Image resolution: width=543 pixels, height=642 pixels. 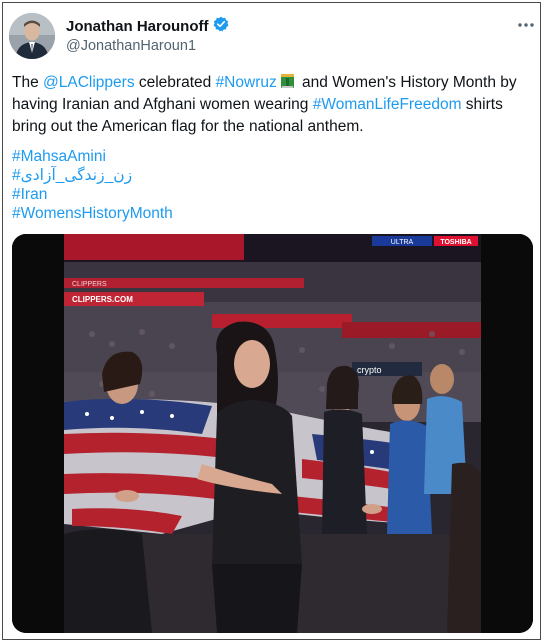 What do you see at coordinates (131, 46) in the screenshot?
I see `handle: @JonathanHaroun1` at bounding box center [131, 46].